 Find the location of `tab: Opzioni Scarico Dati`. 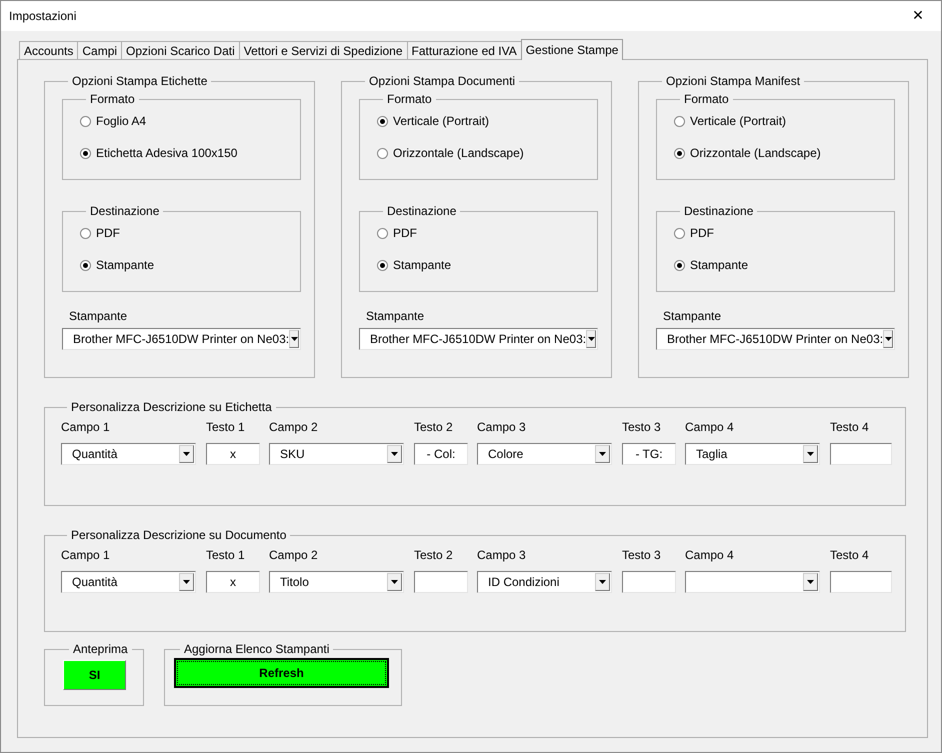

tab: Opzioni Scarico Dati is located at coordinates (180, 50).